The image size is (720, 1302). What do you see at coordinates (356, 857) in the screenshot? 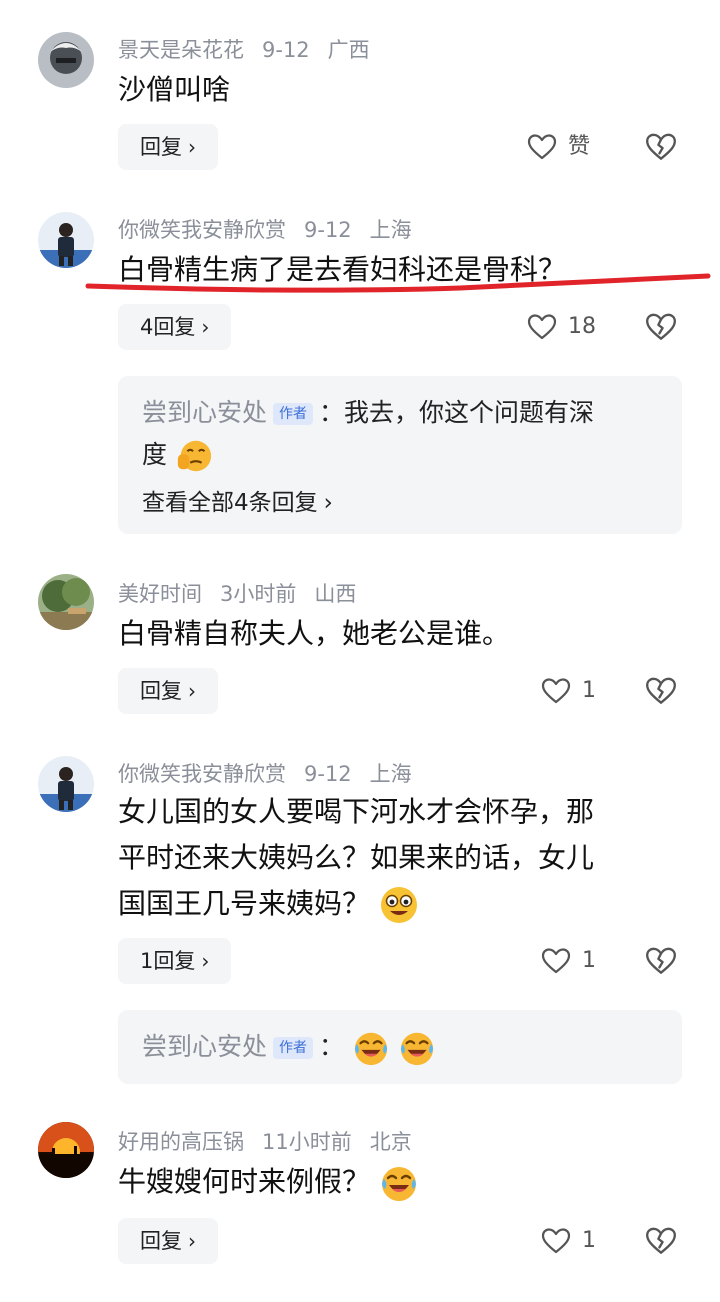
I see `comment-text: 平时还来大姨妈么？如果来的话，女儿` at bounding box center [356, 857].